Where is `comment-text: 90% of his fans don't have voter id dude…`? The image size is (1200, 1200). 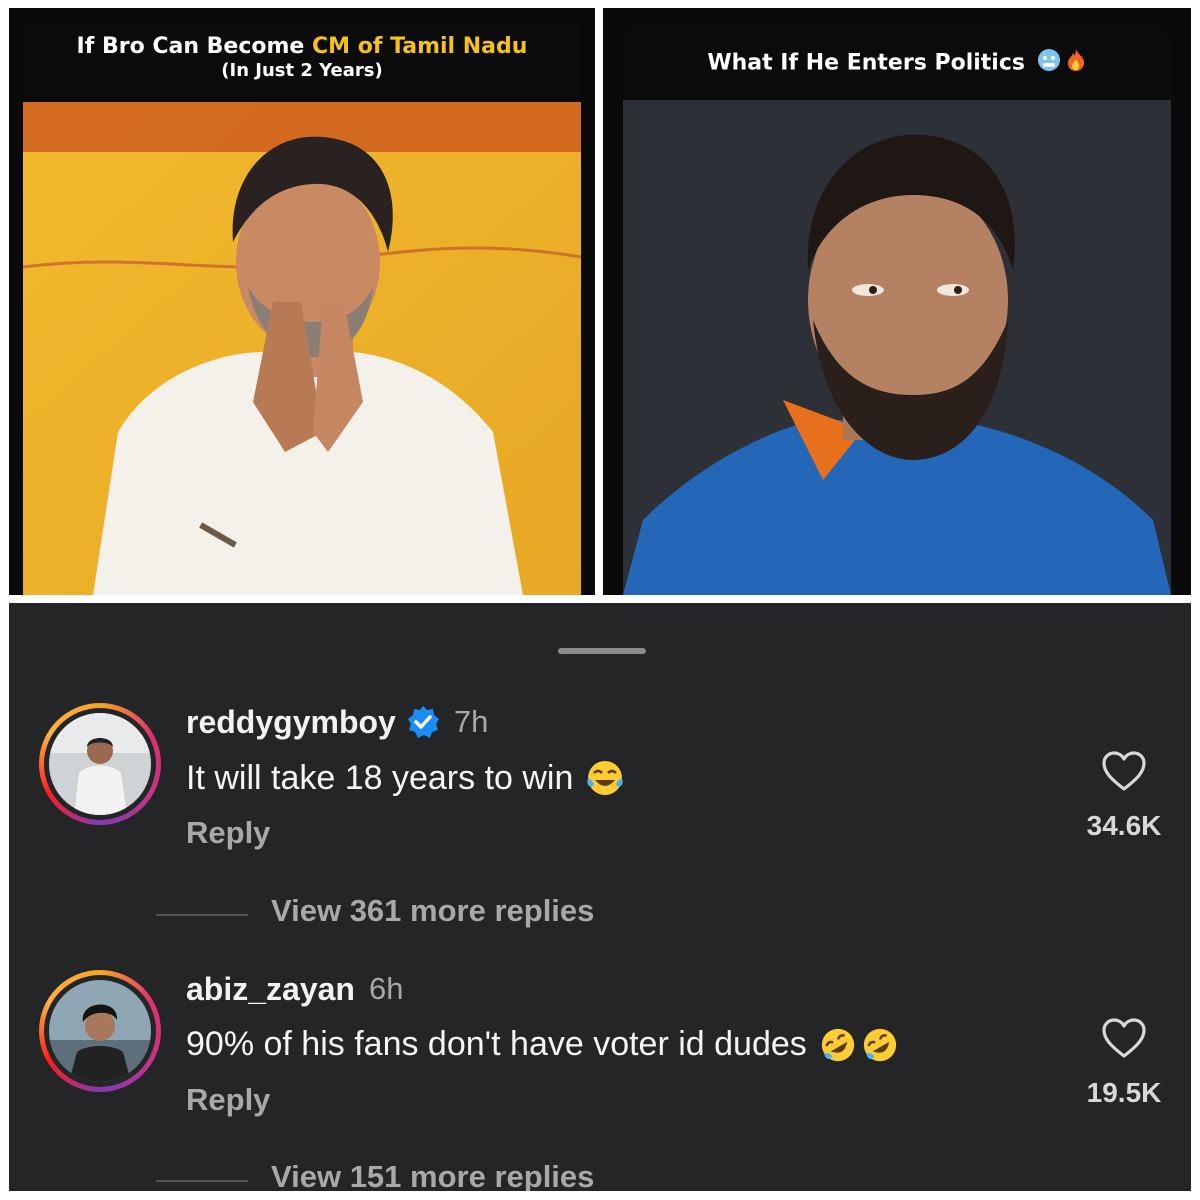 comment-text: 90% of his fans don't have voter id dude… is located at coordinates (542, 1044).